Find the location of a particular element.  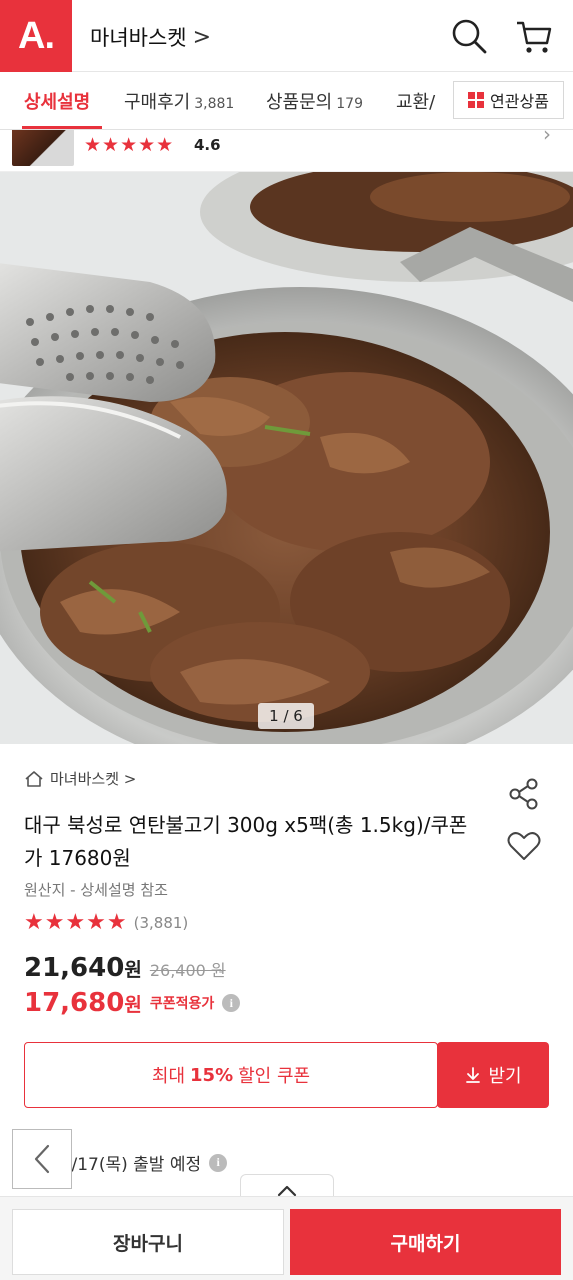

related-products-button: 연관상품 is located at coordinates (508, 100).